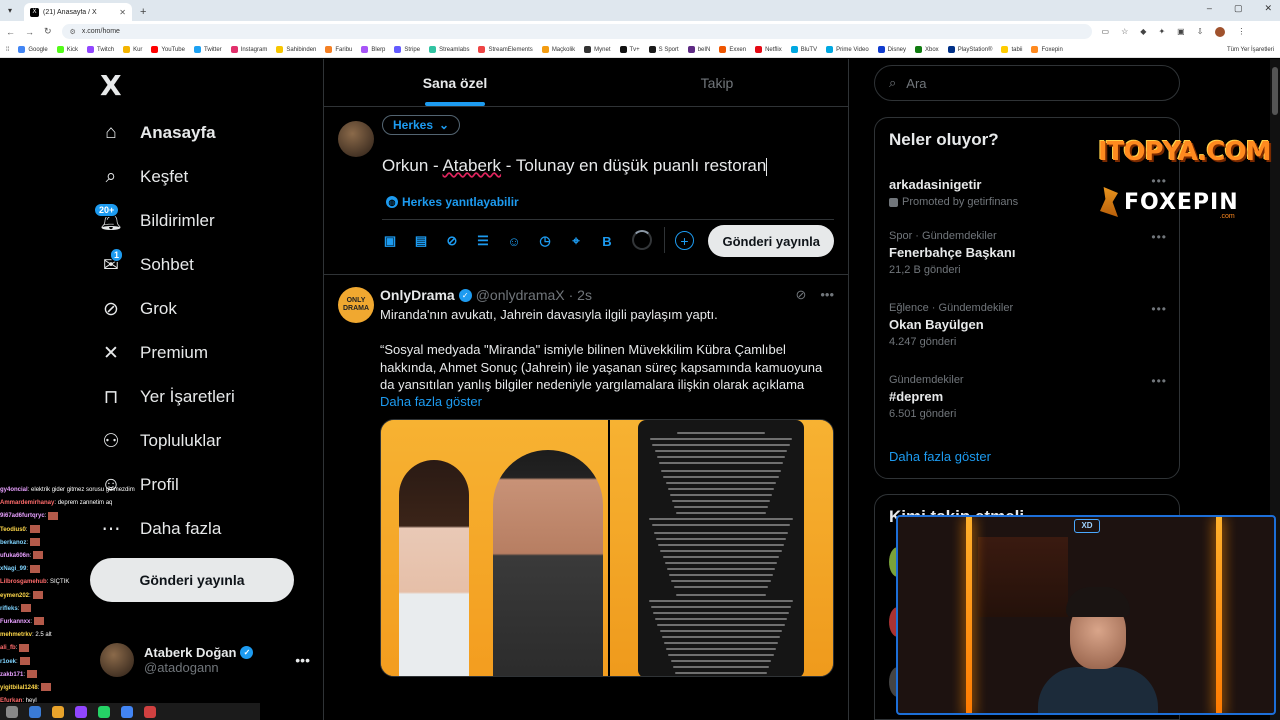 This screenshot has width=1280, height=720. I want to click on sidebar-item-premium: ✕ Premium, so click(154, 353).